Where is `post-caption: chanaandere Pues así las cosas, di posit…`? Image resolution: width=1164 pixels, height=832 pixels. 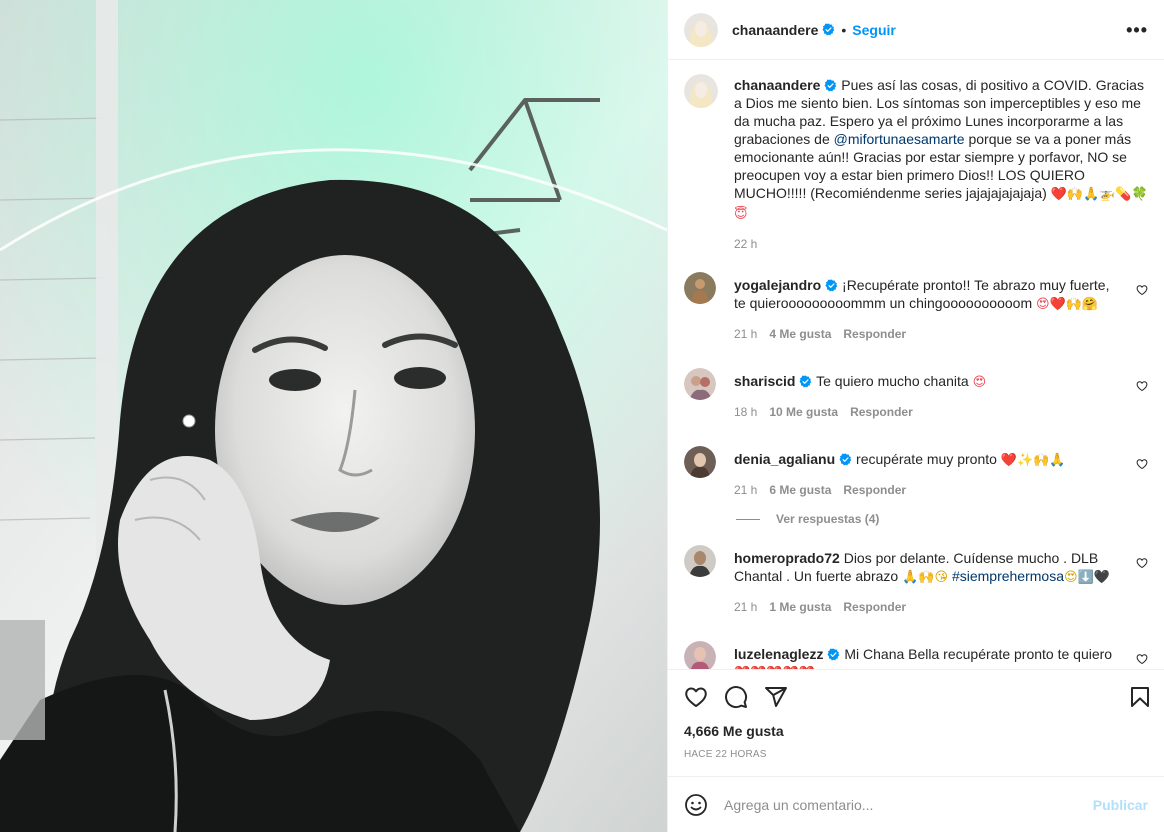 post-caption: chanaandere Pues así las cosas, di posit… is located at coordinates (916, 162).